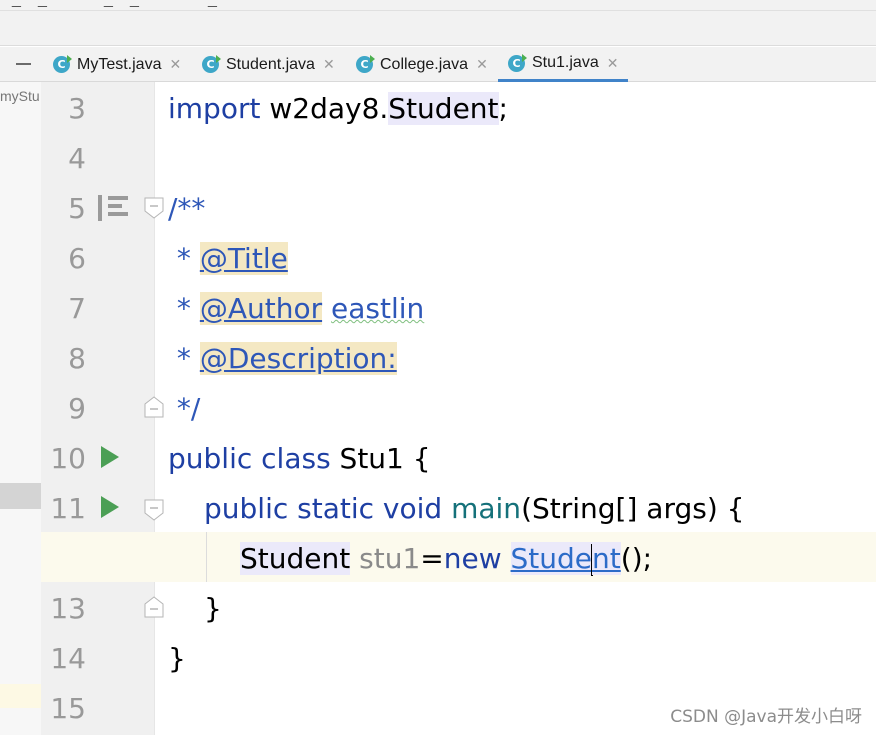 The image size is (876, 735). What do you see at coordinates (551, 558) in the screenshot?
I see `constructor-link: Stude` at bounding box center [551, 558].